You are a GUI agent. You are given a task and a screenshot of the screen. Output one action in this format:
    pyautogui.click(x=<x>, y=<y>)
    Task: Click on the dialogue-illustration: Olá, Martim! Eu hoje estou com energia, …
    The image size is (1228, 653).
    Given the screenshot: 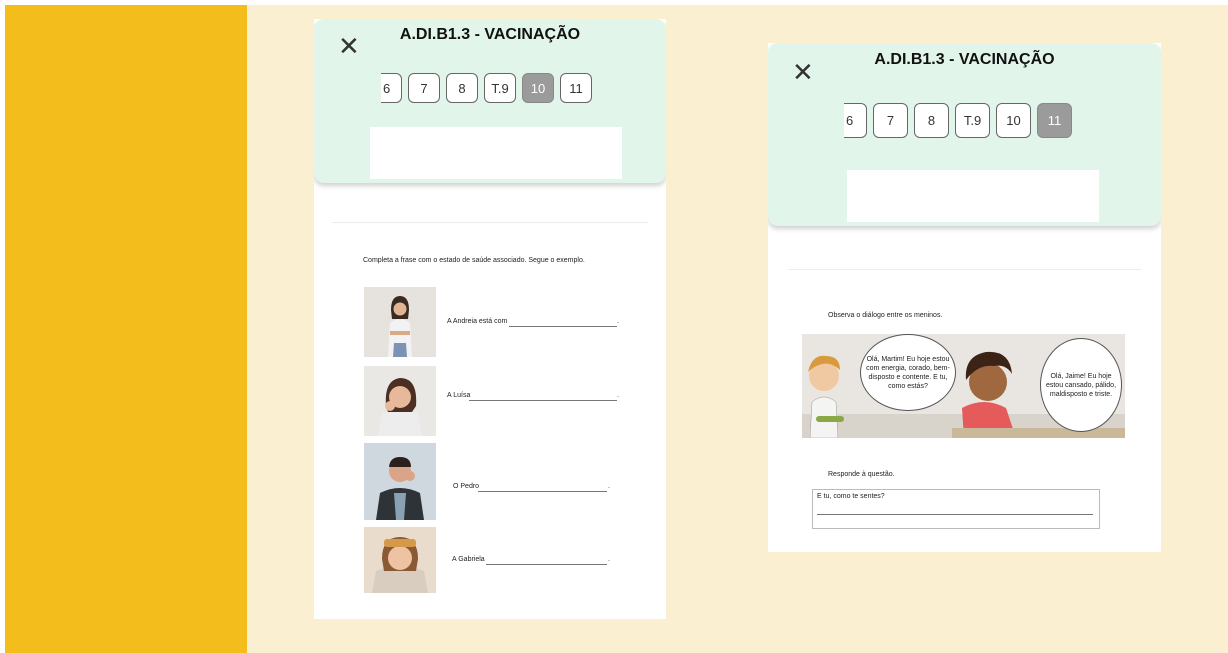 What is the action you would take?
    pyautogui.click(x=963, y=386)
    